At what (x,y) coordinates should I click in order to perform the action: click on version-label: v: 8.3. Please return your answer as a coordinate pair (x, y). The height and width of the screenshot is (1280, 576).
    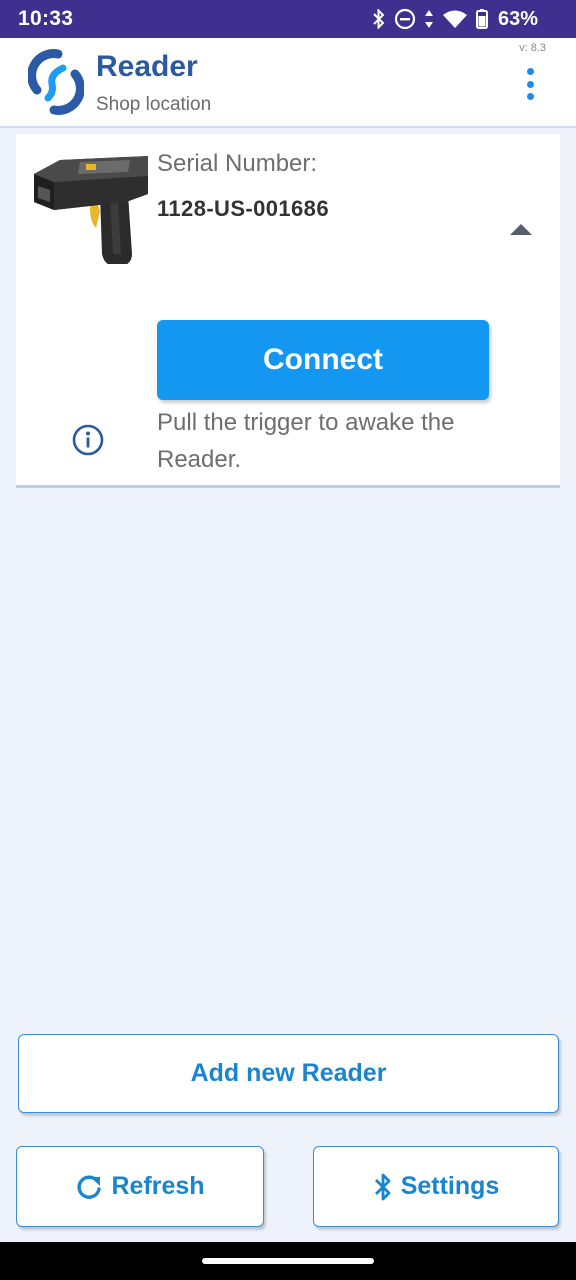
    Looking at the image, I should click on (532, 48).